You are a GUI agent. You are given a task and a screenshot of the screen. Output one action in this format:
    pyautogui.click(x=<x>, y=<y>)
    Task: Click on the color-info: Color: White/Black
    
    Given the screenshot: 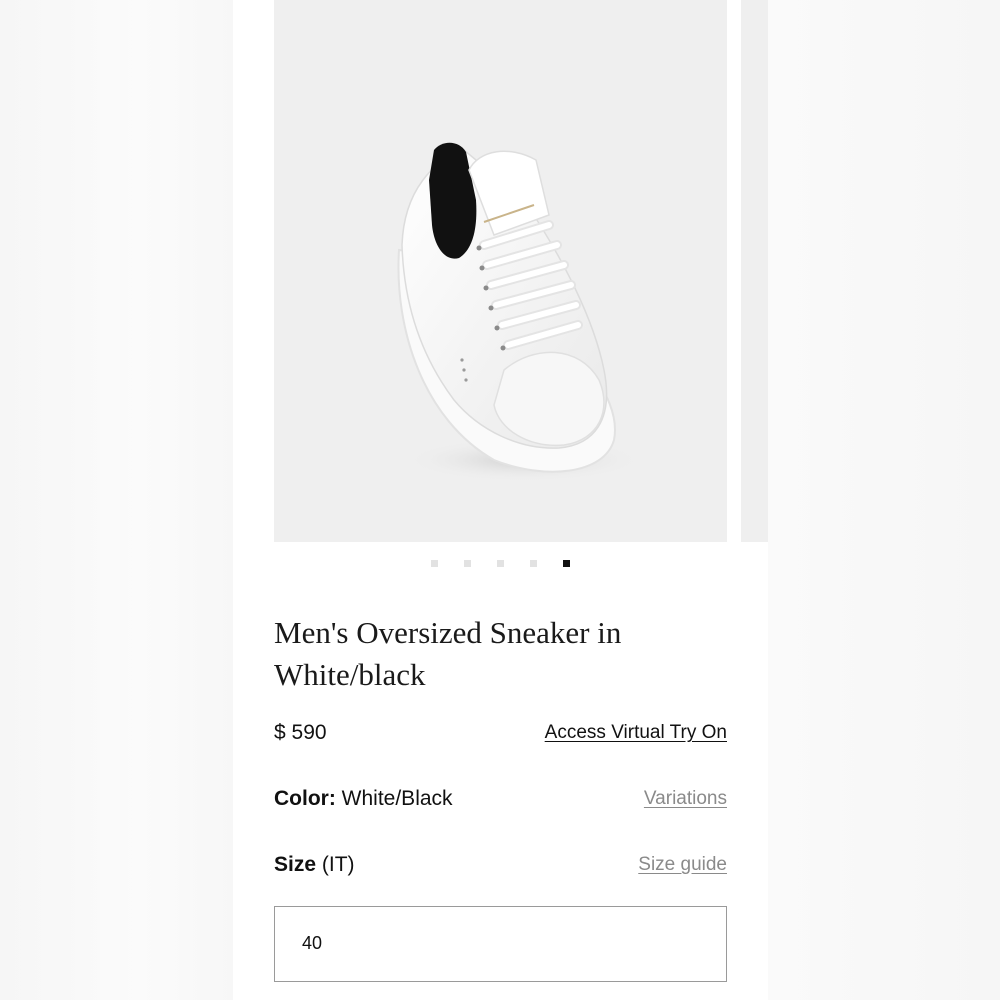 What is the action you would take?
    pyautogui.click(x=363, y=799)
    